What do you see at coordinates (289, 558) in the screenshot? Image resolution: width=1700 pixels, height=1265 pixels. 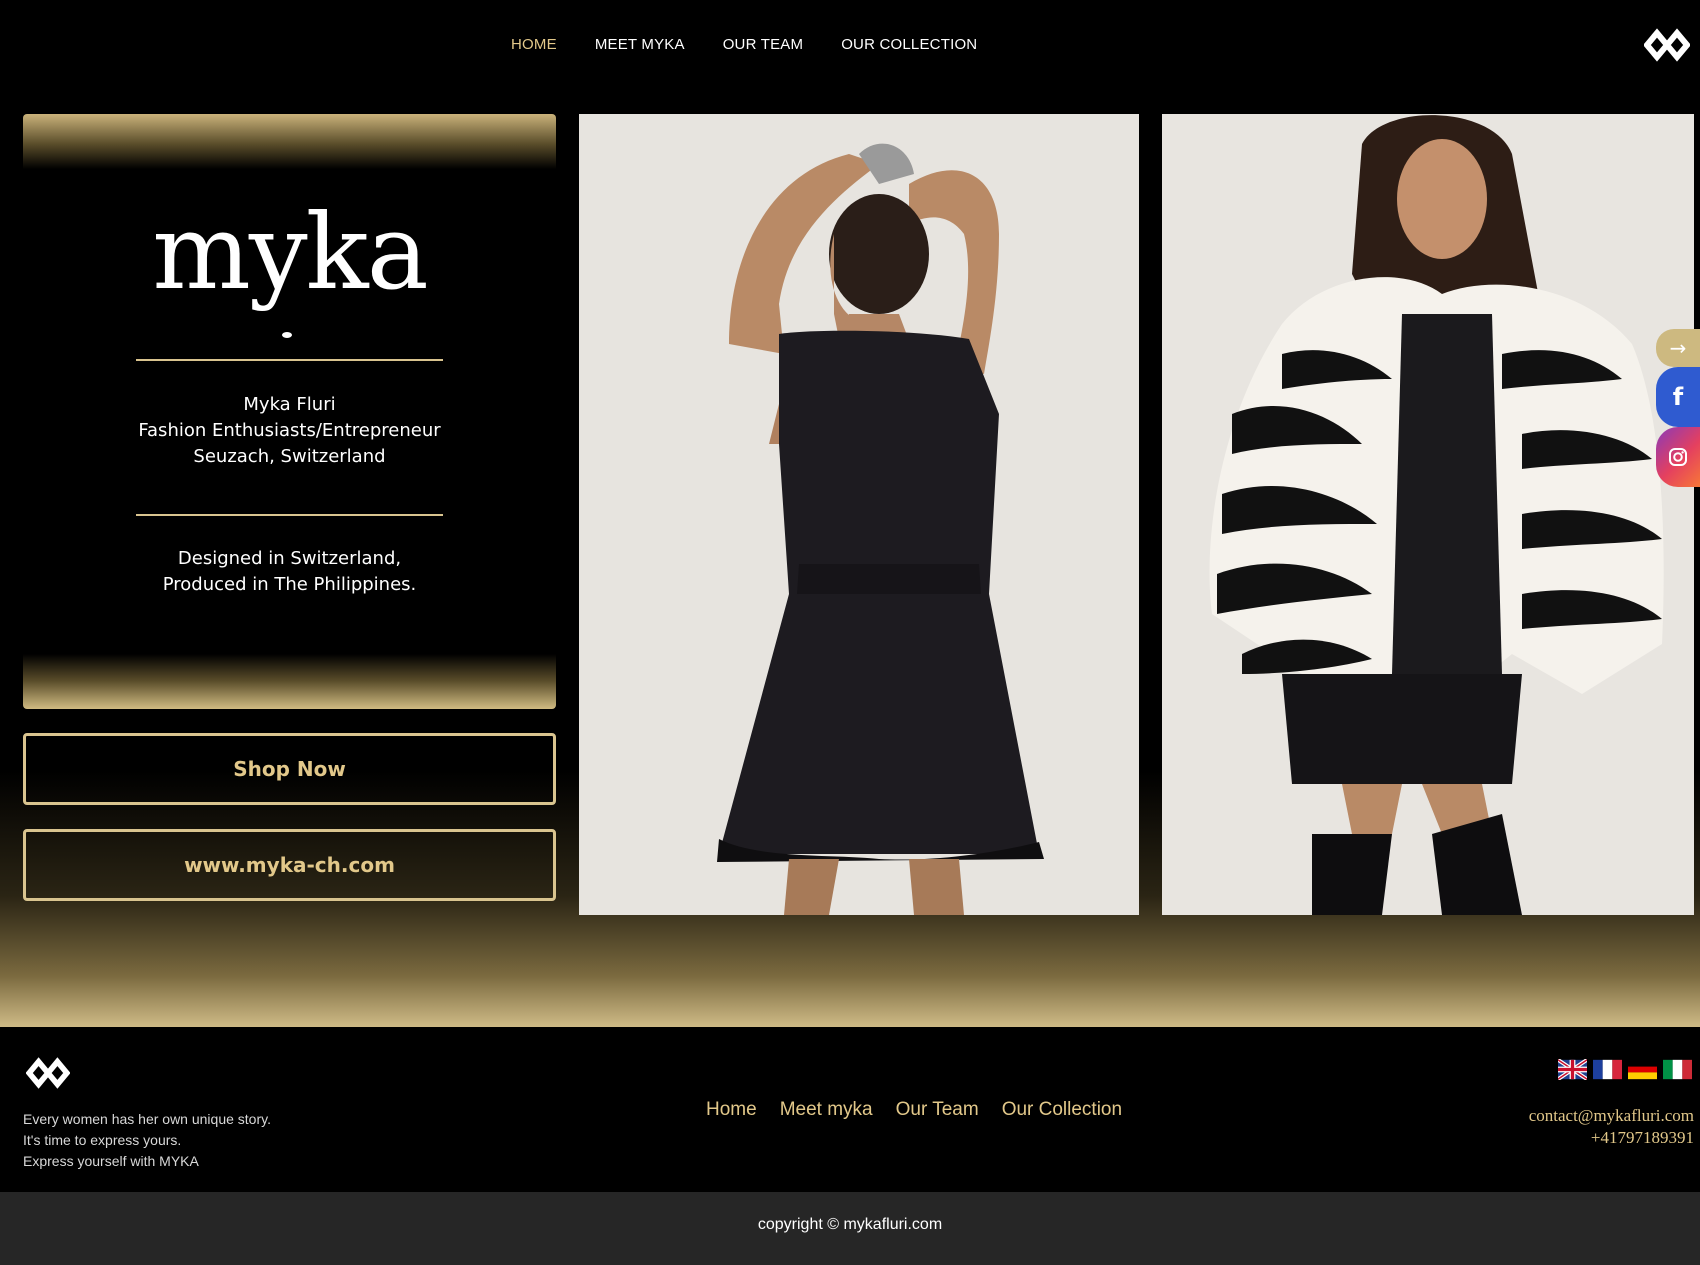 I see `origin-line-1: Designed in Switzerland,` at bounding box center [289, 558].